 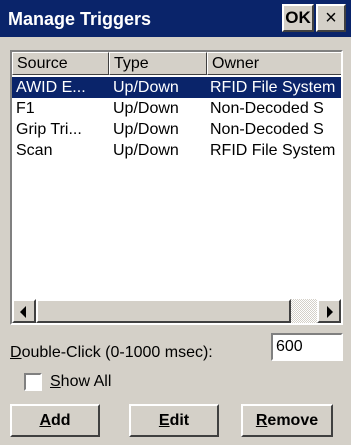 I want to click on show-all-hotkey: S, so click(x=55, y=381).